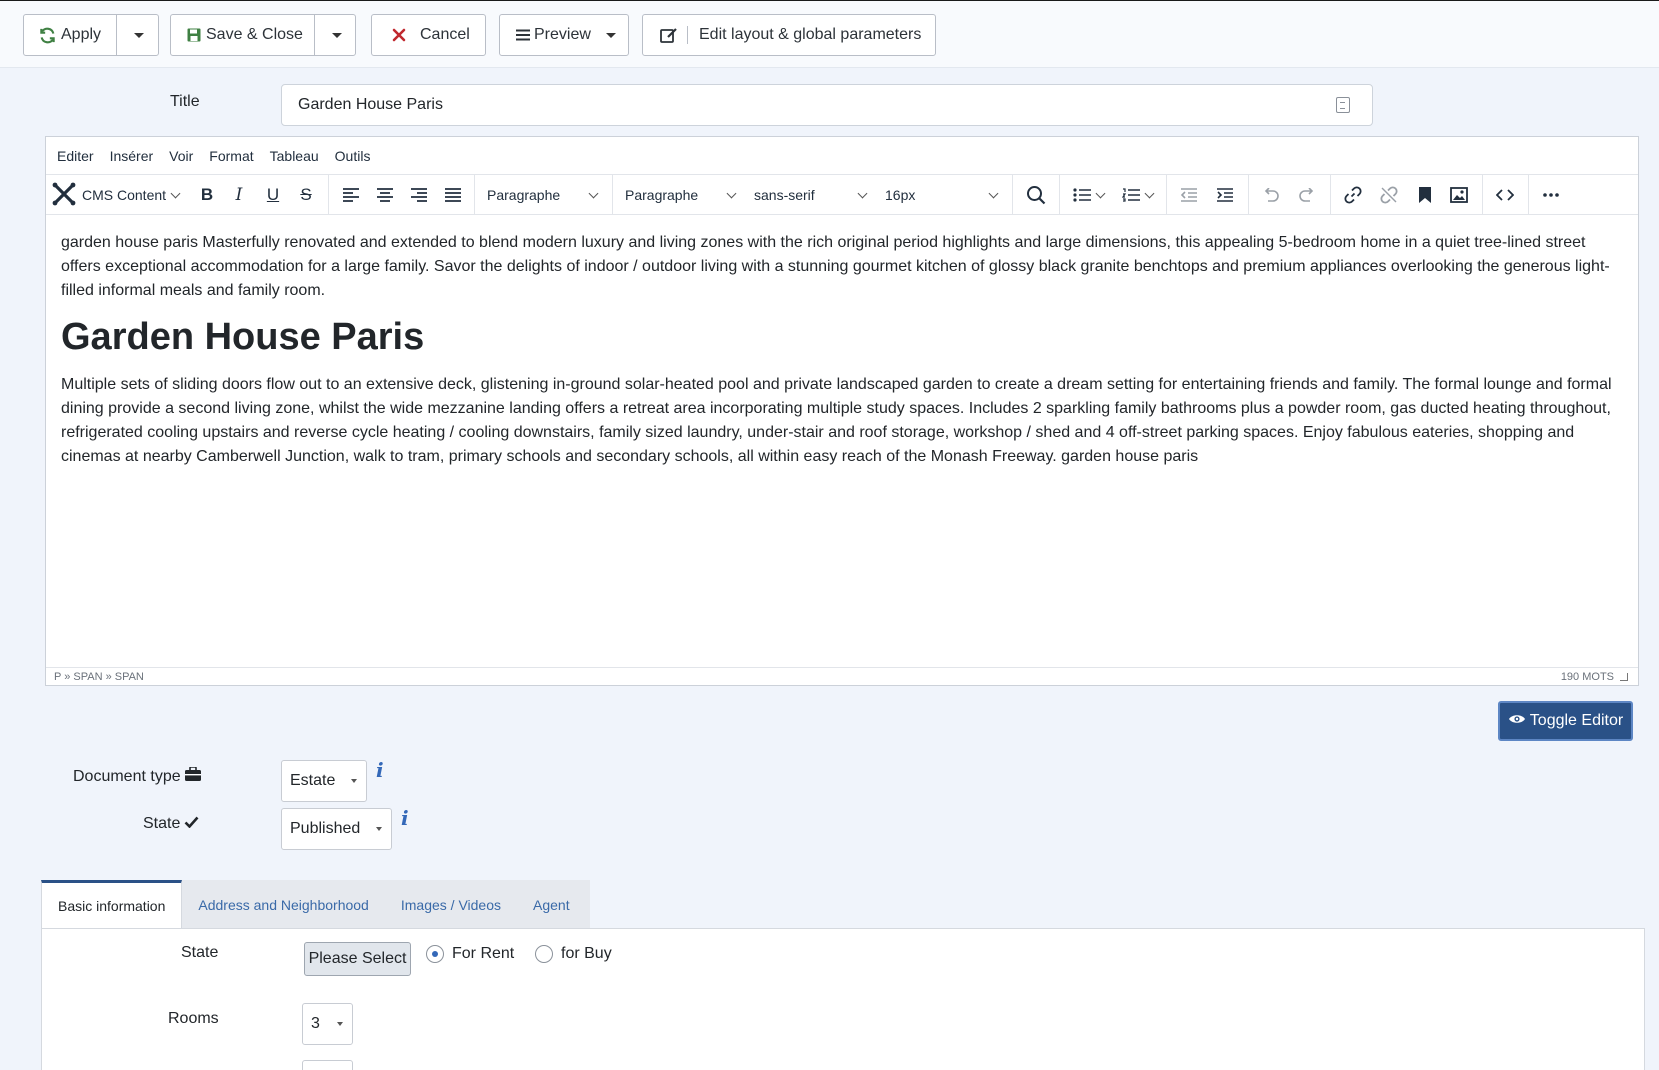  What do you see at coordinates (662, 195) in the screenshot?
I see `paragraph-value: Paragraphe` at bounding box center [662, 195].